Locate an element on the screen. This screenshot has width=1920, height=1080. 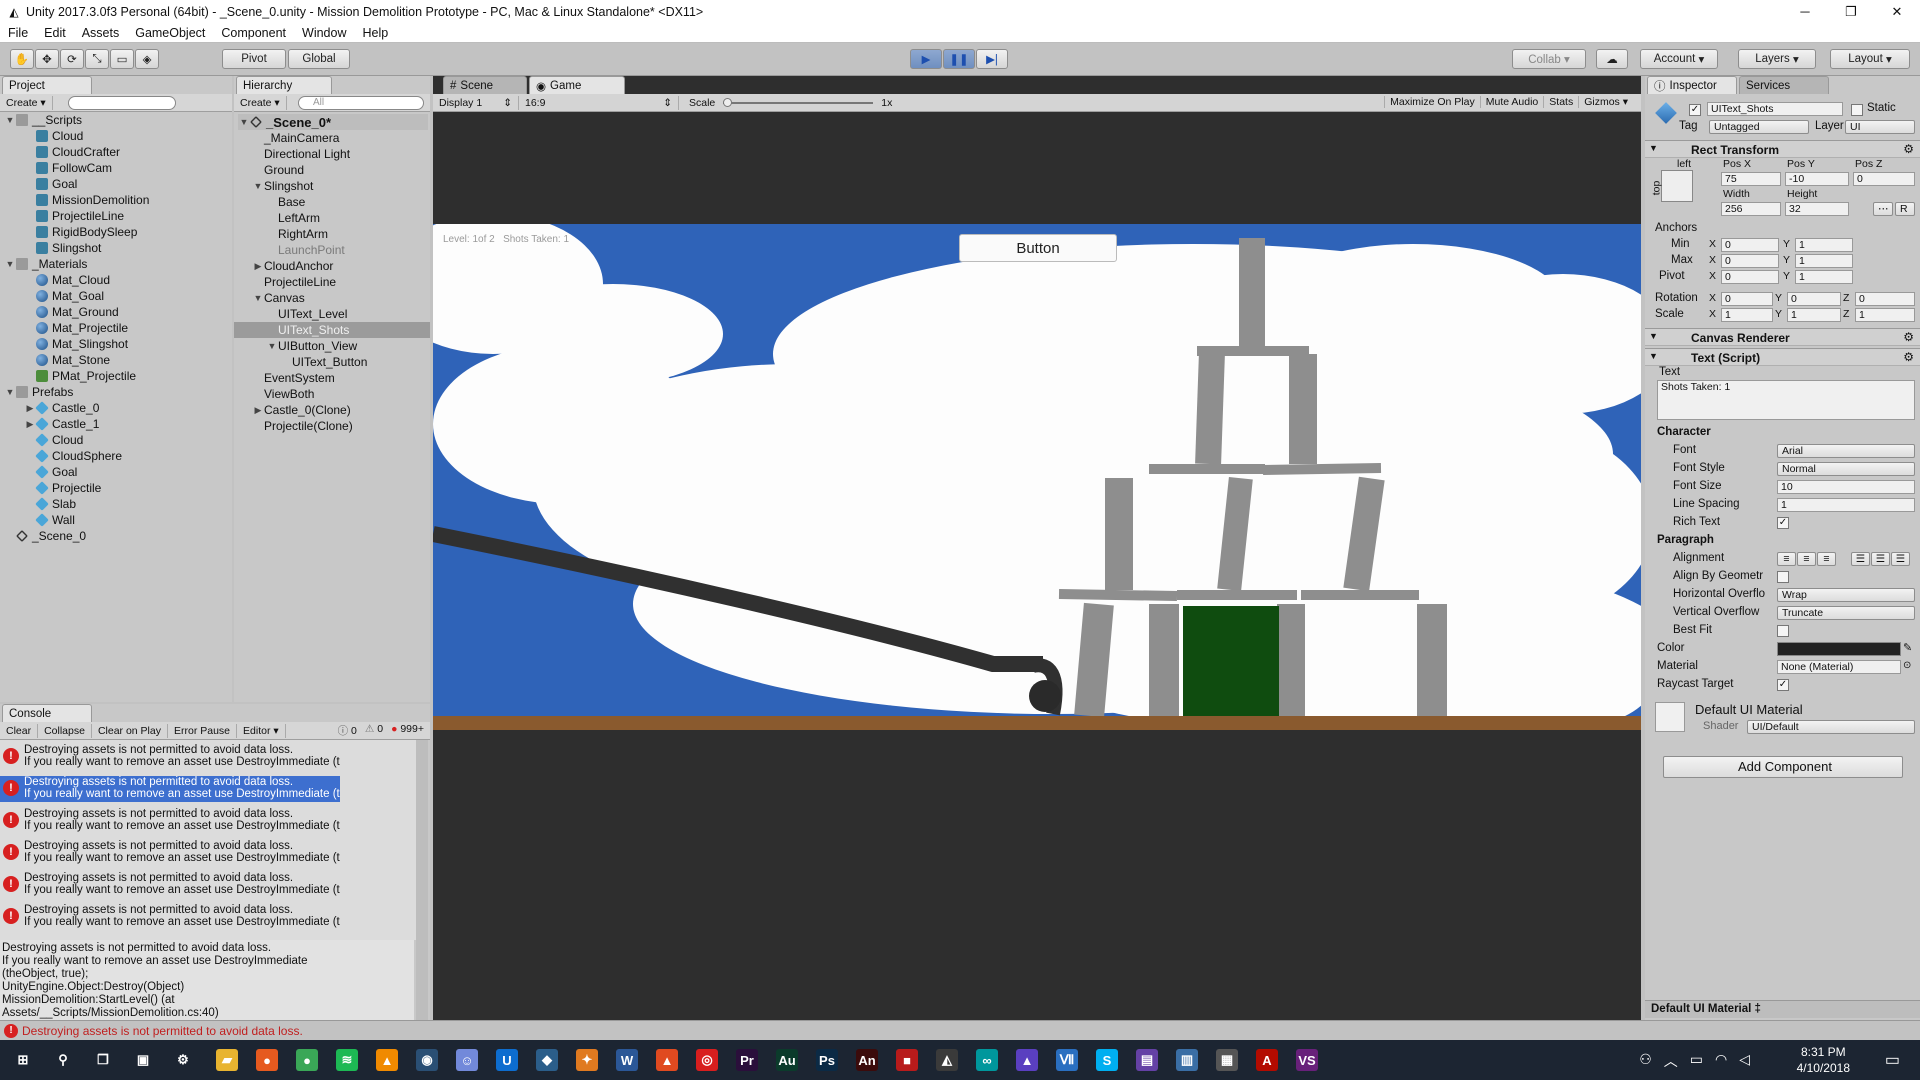
tab-scene: # Scene is located at coordinates (485, 85).